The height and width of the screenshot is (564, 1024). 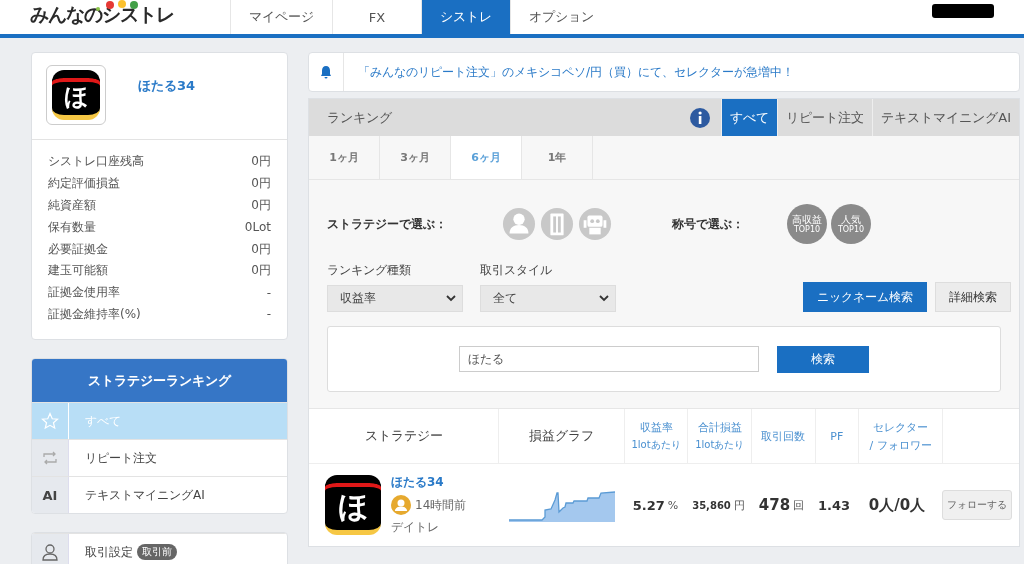 I want to click on follow-button: フォローする, so click(x=977, y=505).